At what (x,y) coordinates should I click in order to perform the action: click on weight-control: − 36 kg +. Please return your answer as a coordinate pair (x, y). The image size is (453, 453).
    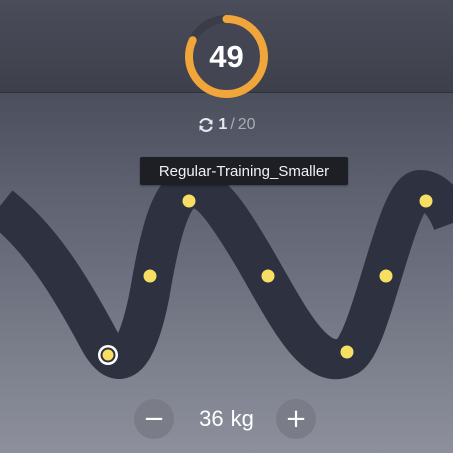
    Looking at the image, I should click on (226, 419).